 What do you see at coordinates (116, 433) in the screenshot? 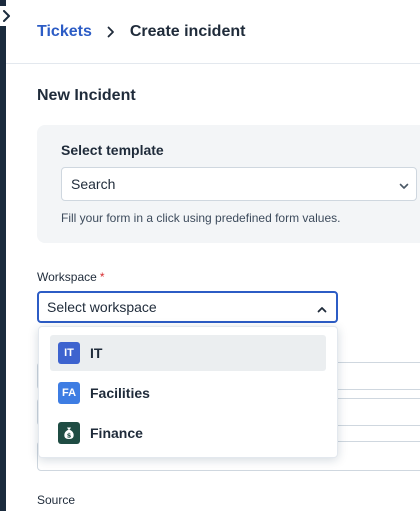
I see `workspace-option-label: Finance` at bounding box center [116, 433].